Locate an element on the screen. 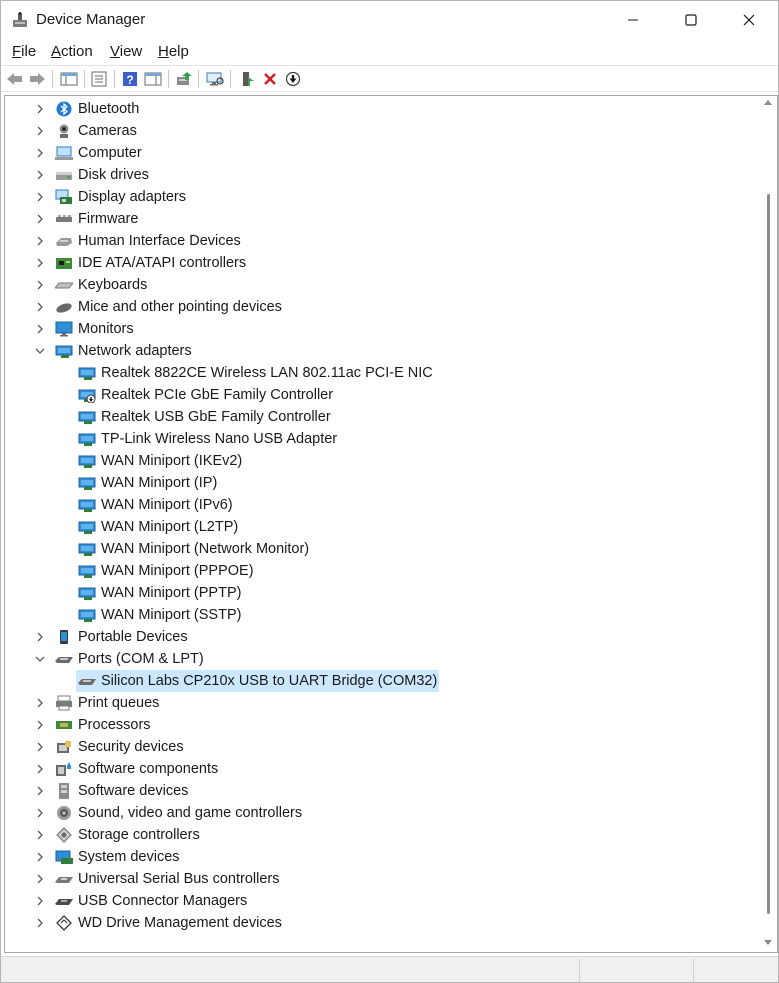 This screenshot has width=779, height=983. tree-device: WAN Miniport (Network Monitor) is located at coordinates (380, 549).